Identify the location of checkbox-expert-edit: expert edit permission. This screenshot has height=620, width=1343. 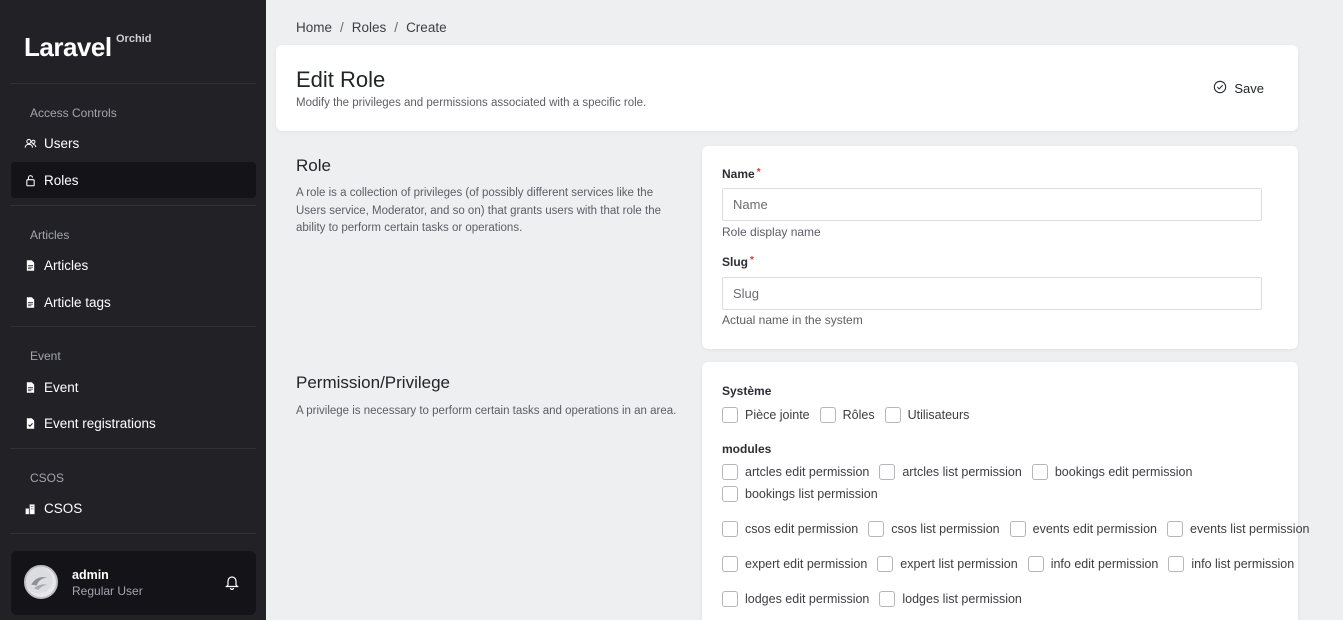
(794, 564).